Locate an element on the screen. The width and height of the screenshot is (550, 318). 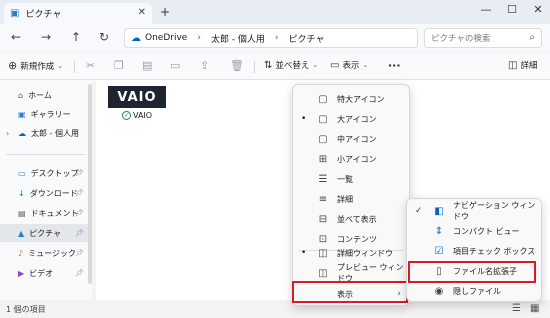
sync-status-icon: ✓ is located at coordinates (126, 115).